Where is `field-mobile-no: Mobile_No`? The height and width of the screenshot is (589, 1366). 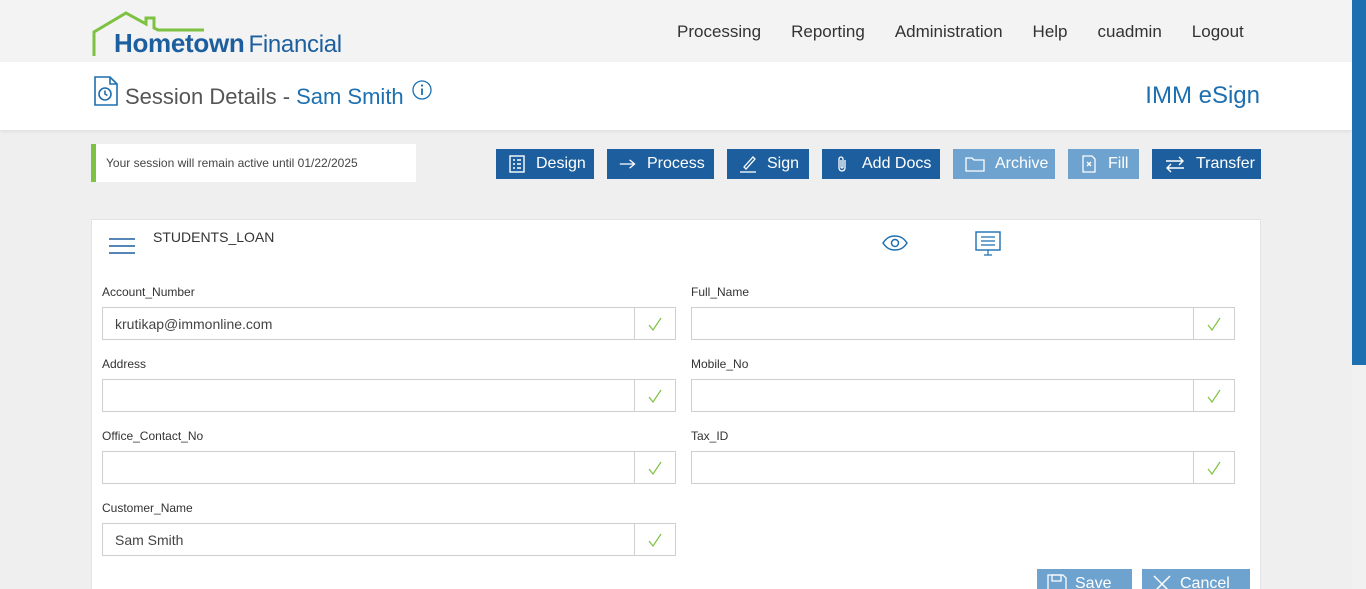
field-mobile-no: Mobile_No is located at coordinates (963, 384).